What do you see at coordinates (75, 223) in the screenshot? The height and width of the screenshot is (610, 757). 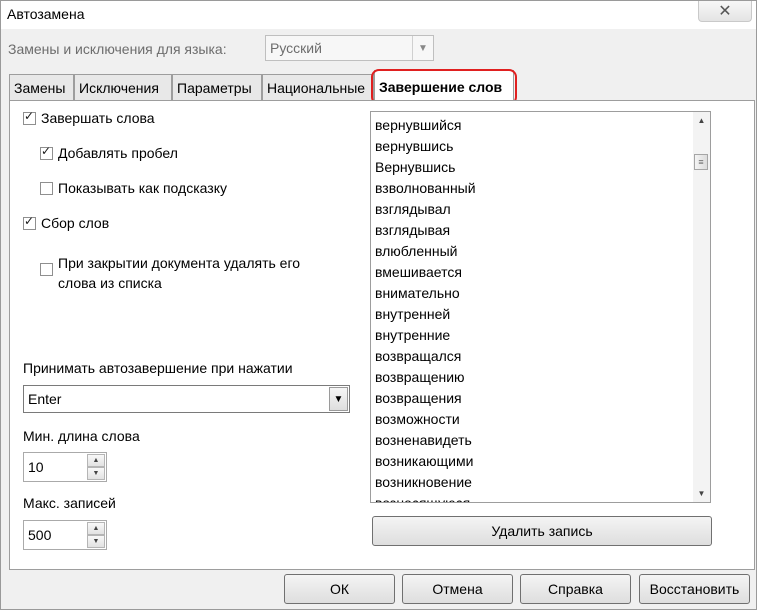 I see `collect-words-label: Сбор слов` at bounding box center [75, 223].